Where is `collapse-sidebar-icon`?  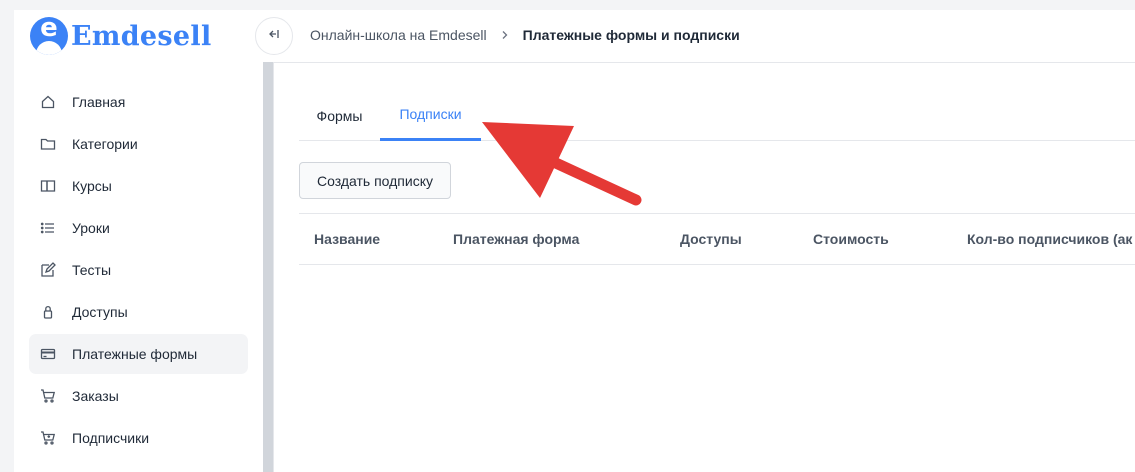
collapse-sidebar-icon is located at coordinates (274, 36).